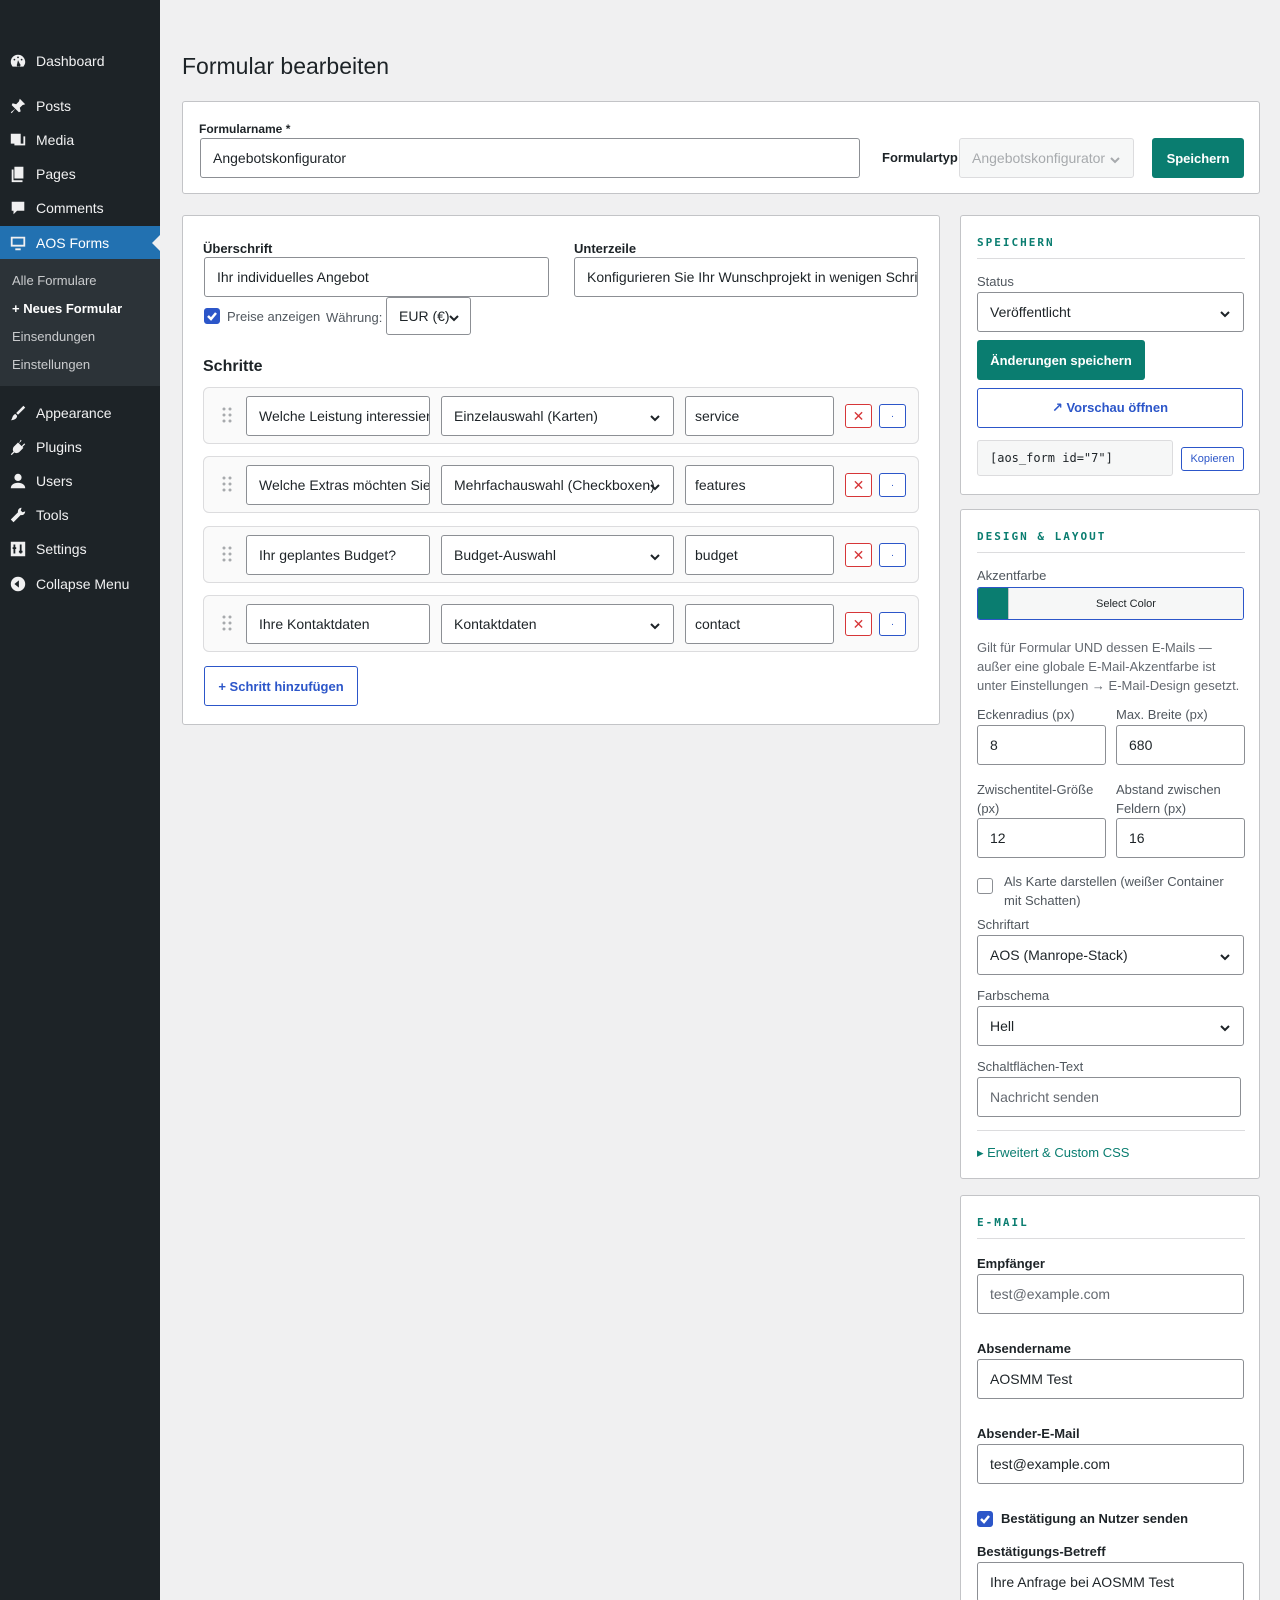  Describe the element at coordinates (80, 140) in the screenshot. I see `menu-item-media: Media` at that location.